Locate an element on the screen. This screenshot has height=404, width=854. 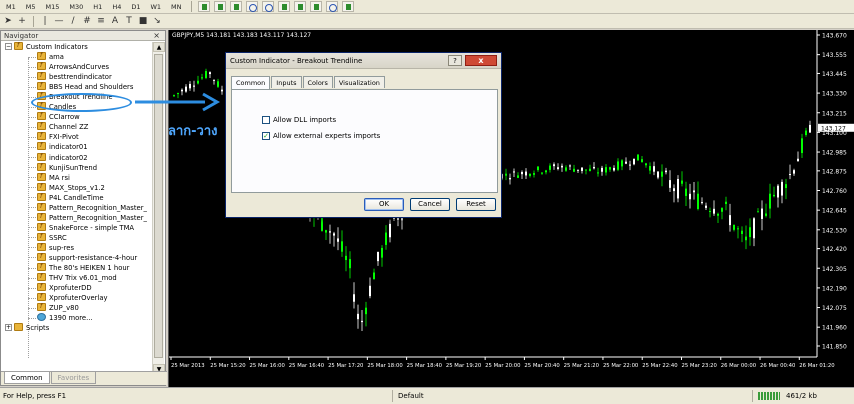
horizontal-line-icon: — is located at coordinates (59, 21).